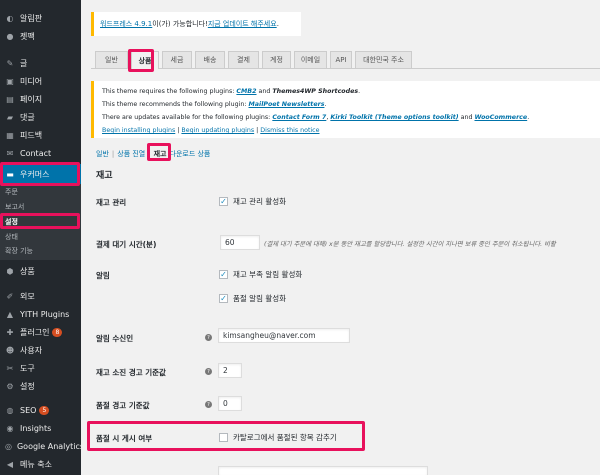 The image size is (600, 475). I want to click on next-setting-input, so click(323, 470).